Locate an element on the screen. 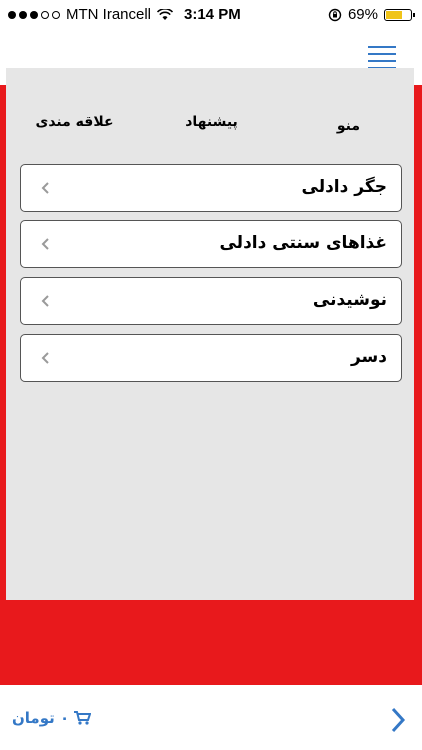 The image size is (422, 750). status-time: 3:14 PM is located at coordinates (212, 14).